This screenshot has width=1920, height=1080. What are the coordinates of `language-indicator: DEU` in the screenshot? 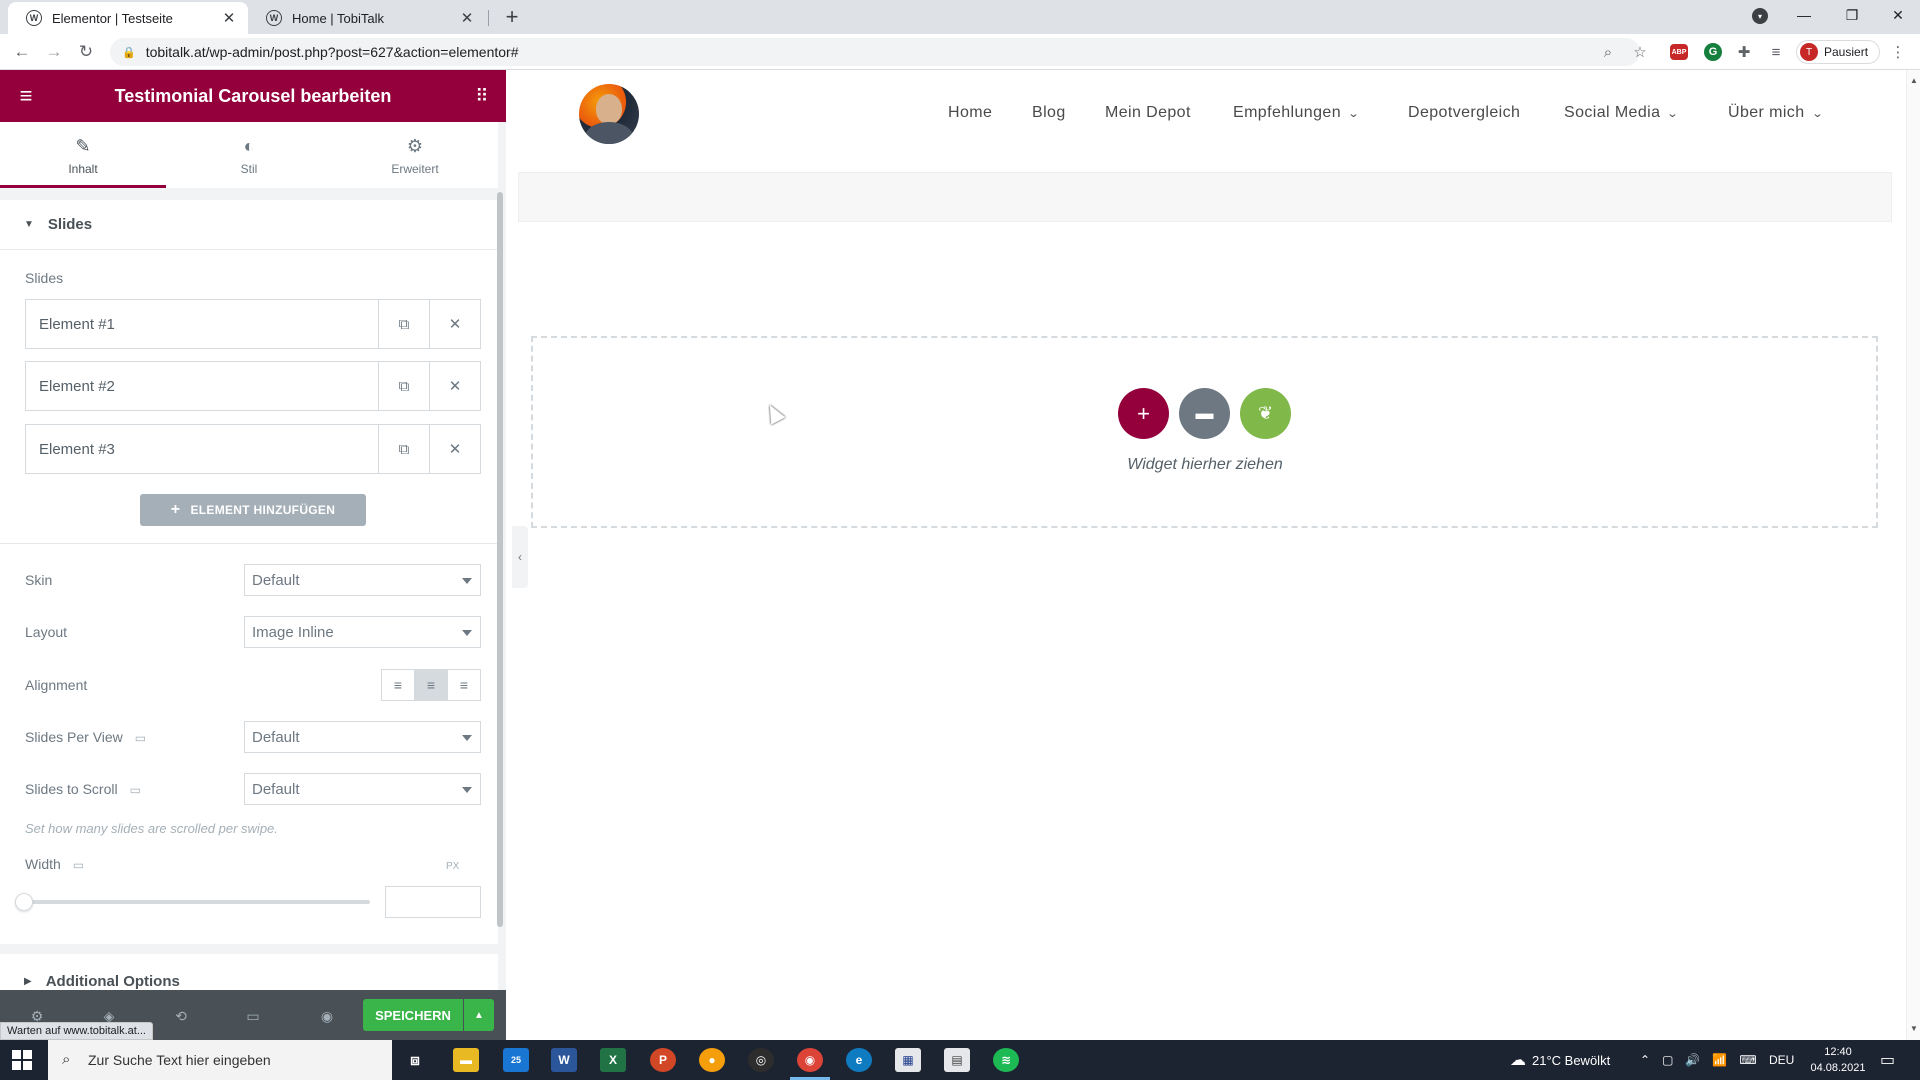 It's located at (1781, 1060).